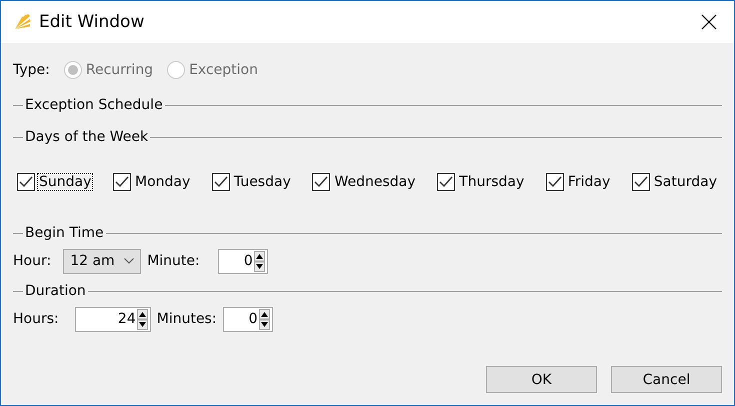 This screenshot has height=406, width=735. What do you see at coordinates (36, 319) in the screenshot?
I see `hours-label: Hours:` at bounding box center [36, 319].